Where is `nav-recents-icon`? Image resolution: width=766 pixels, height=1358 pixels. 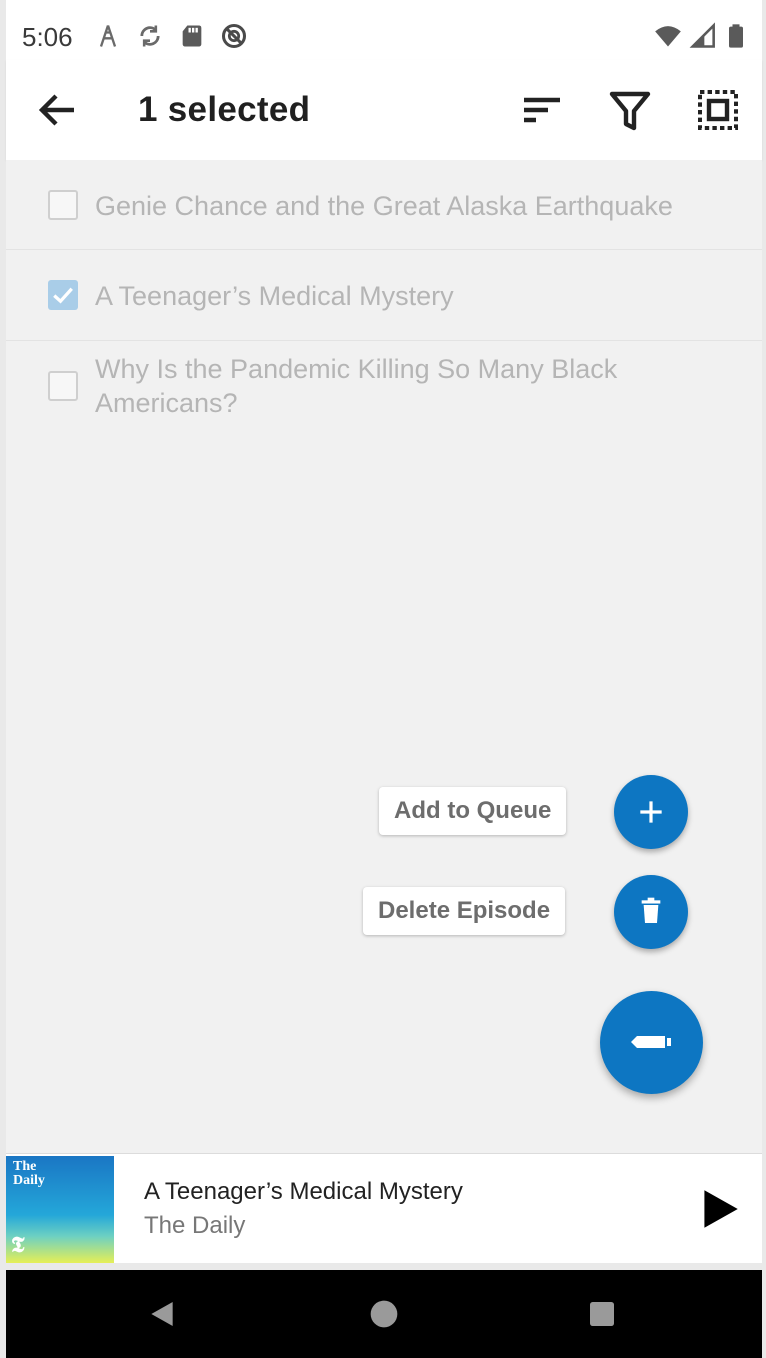
nav-recents-icon is located at coordinates (602, 1314).